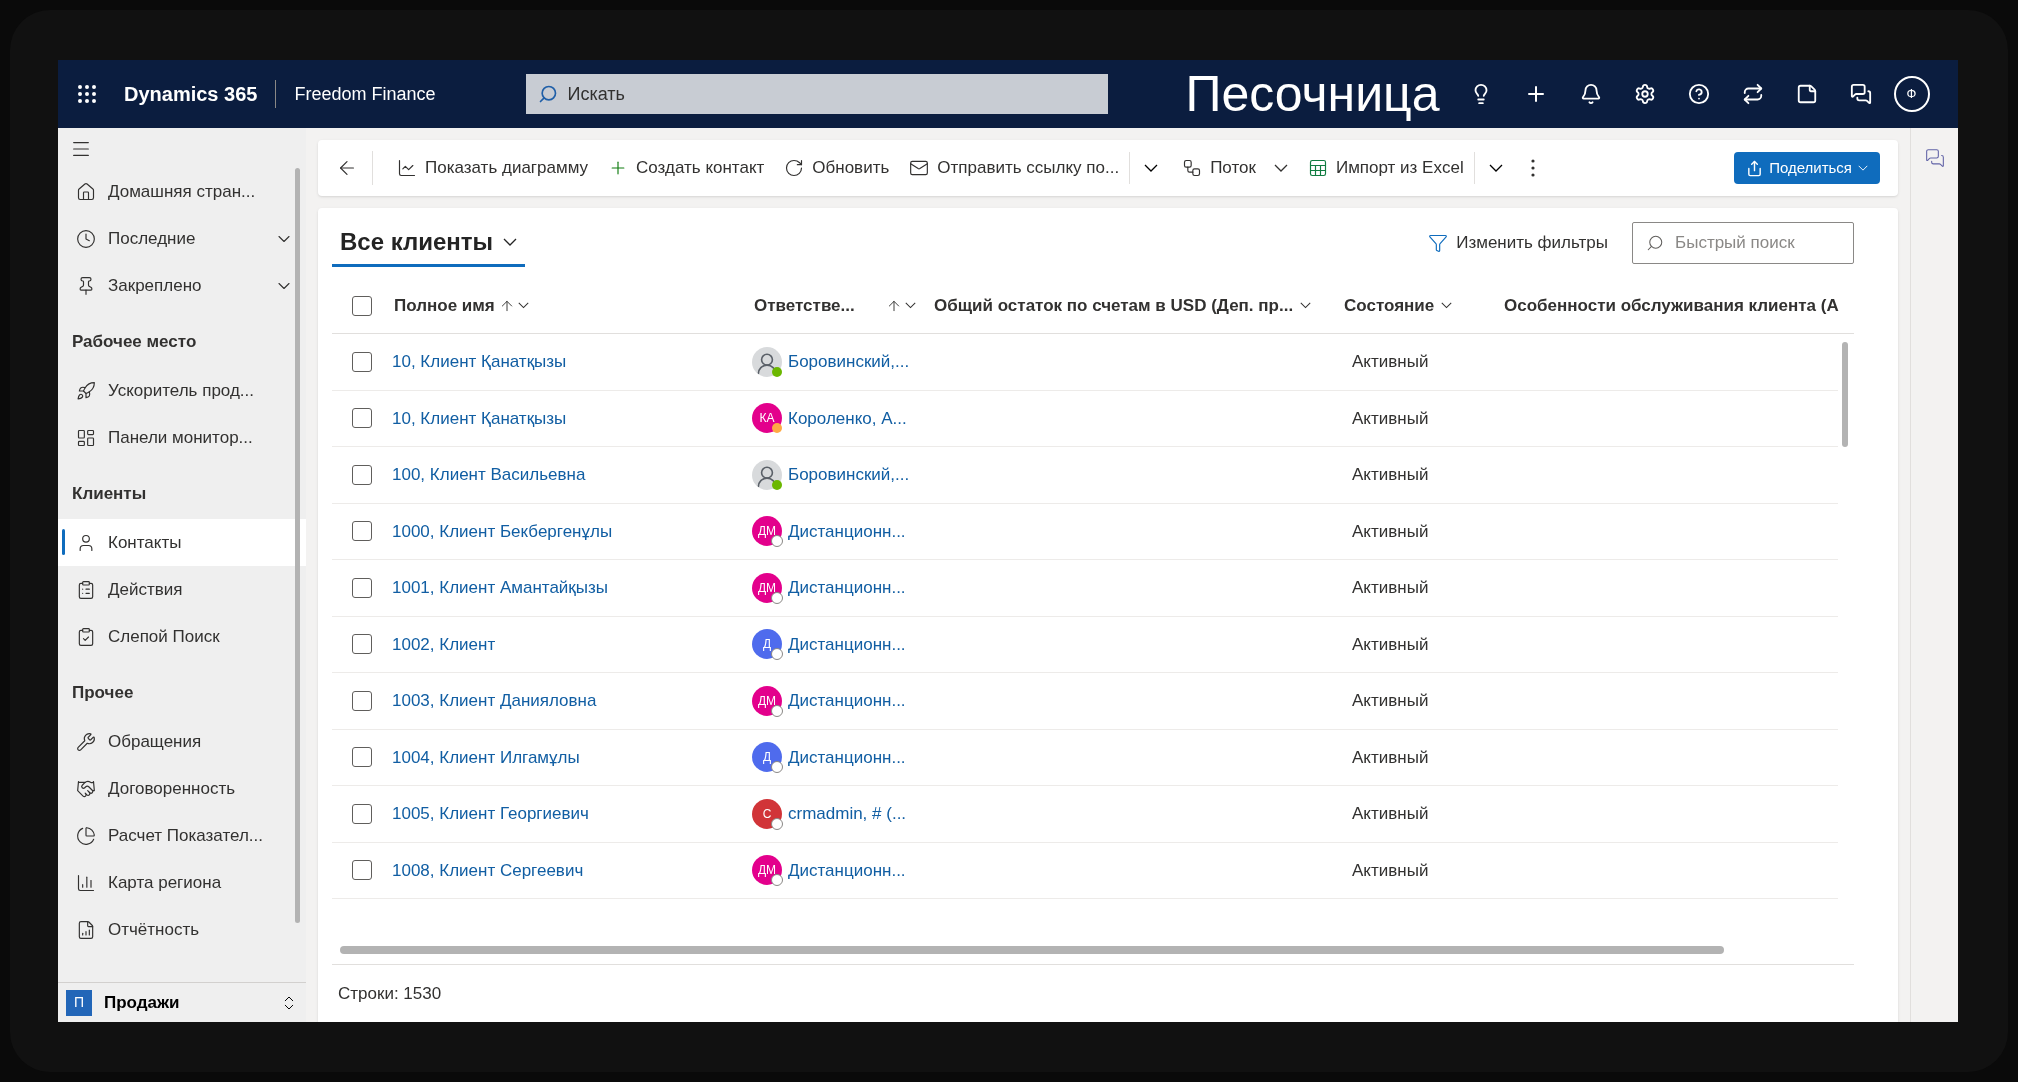  I want to click on column-header: Особенности обслуживания клиента (А, so click(1678, 305).